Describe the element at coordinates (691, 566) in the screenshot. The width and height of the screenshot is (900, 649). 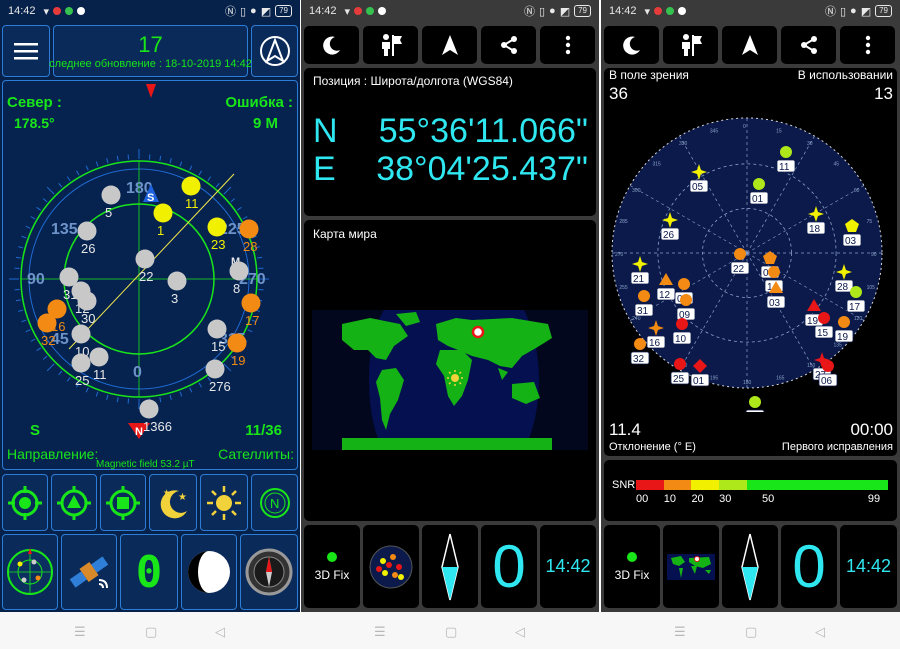
I see `world-map-widget` at that location.